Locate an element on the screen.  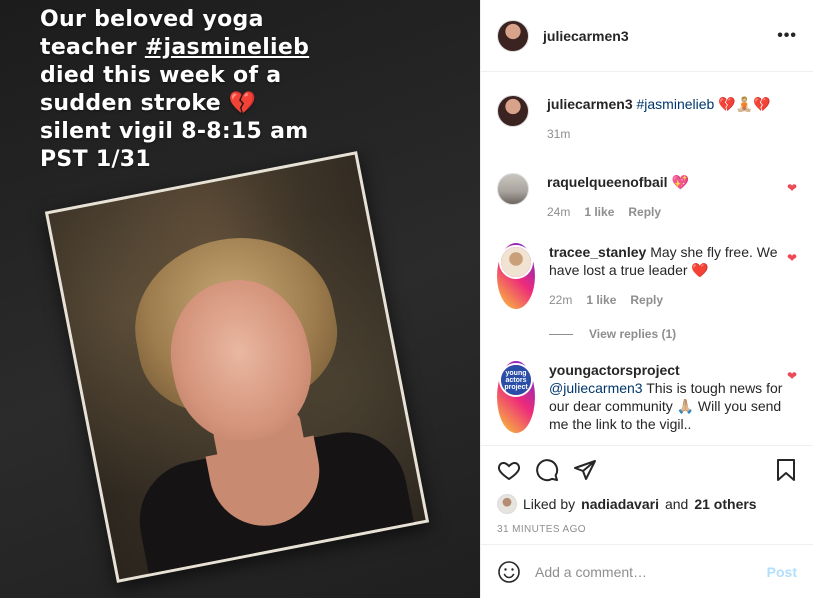
likes-and: and is located at coordinates (676, 504).